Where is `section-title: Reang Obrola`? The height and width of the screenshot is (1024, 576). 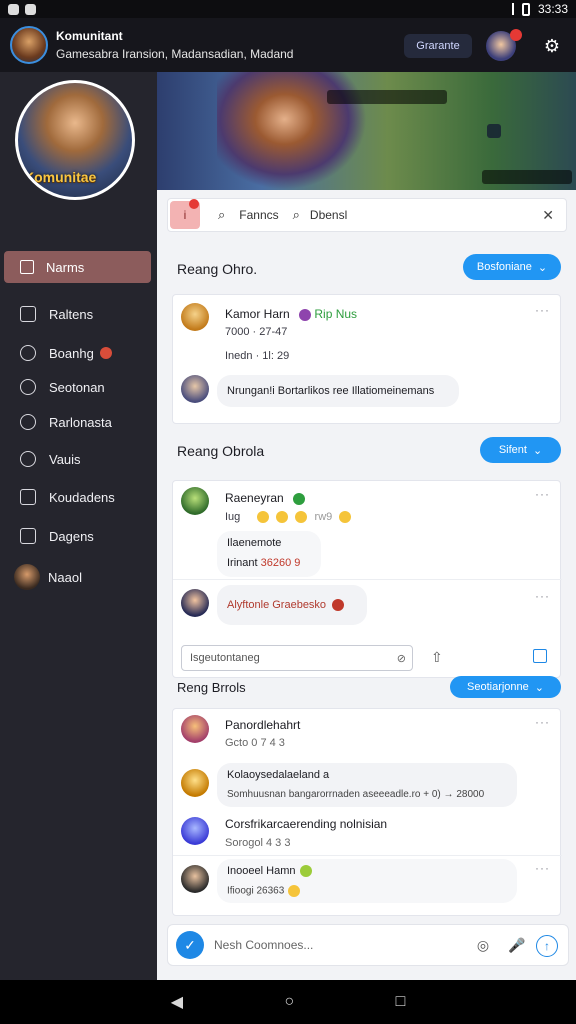 section-title: Reang Obrola is located at coordinates (221, 451).